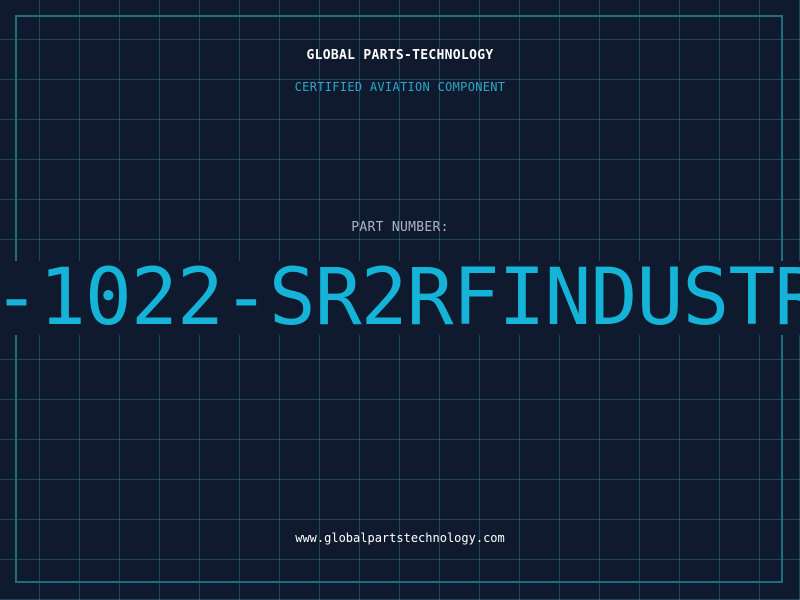  I want to click on certification-tagline: CERTIFIED AVIATION COMPONENT, so click(400, 87).